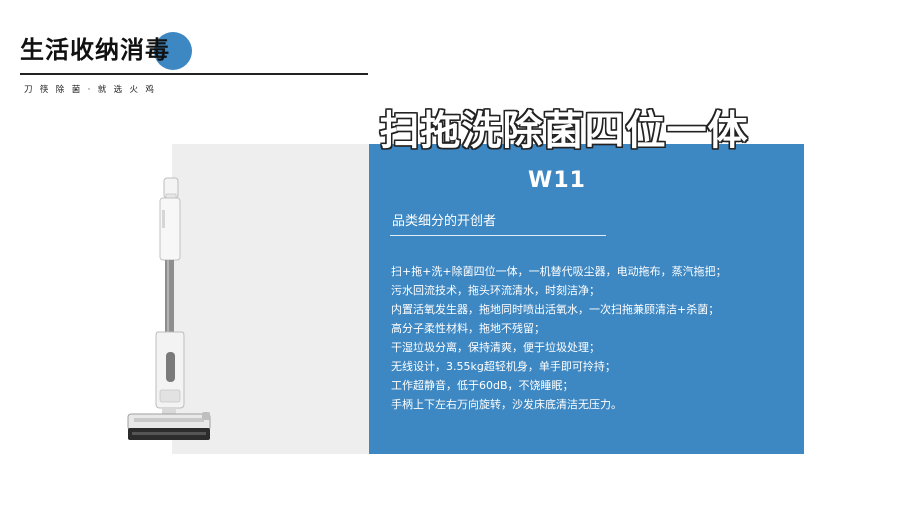 Image resolution: width=900 pixels, height=510 pixels. What do you see at coordinates (170, 229) in the screenshot?
I see `vacuum-upper-body` at bounding box center [170, 229].